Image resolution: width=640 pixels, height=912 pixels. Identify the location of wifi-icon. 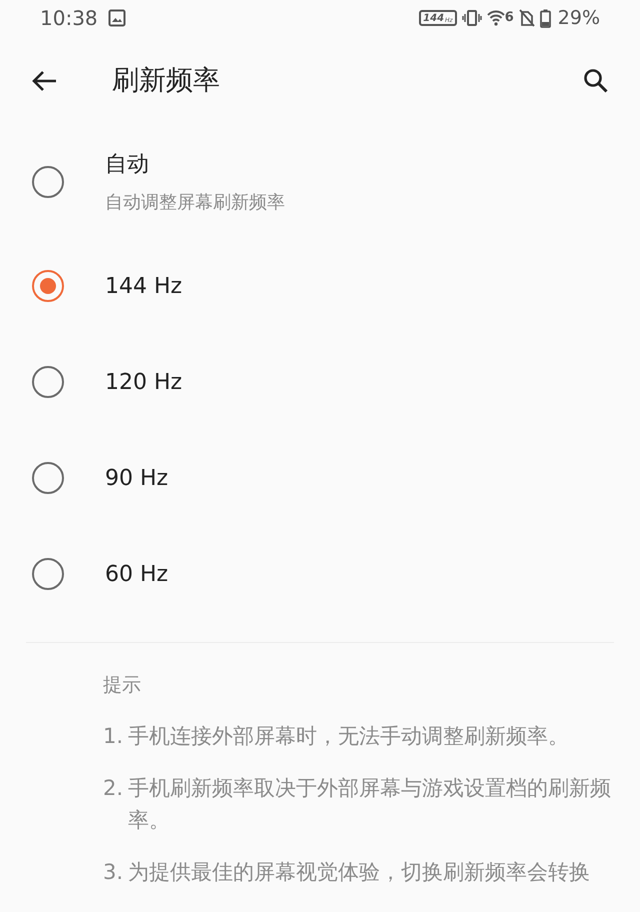
(495, 18).